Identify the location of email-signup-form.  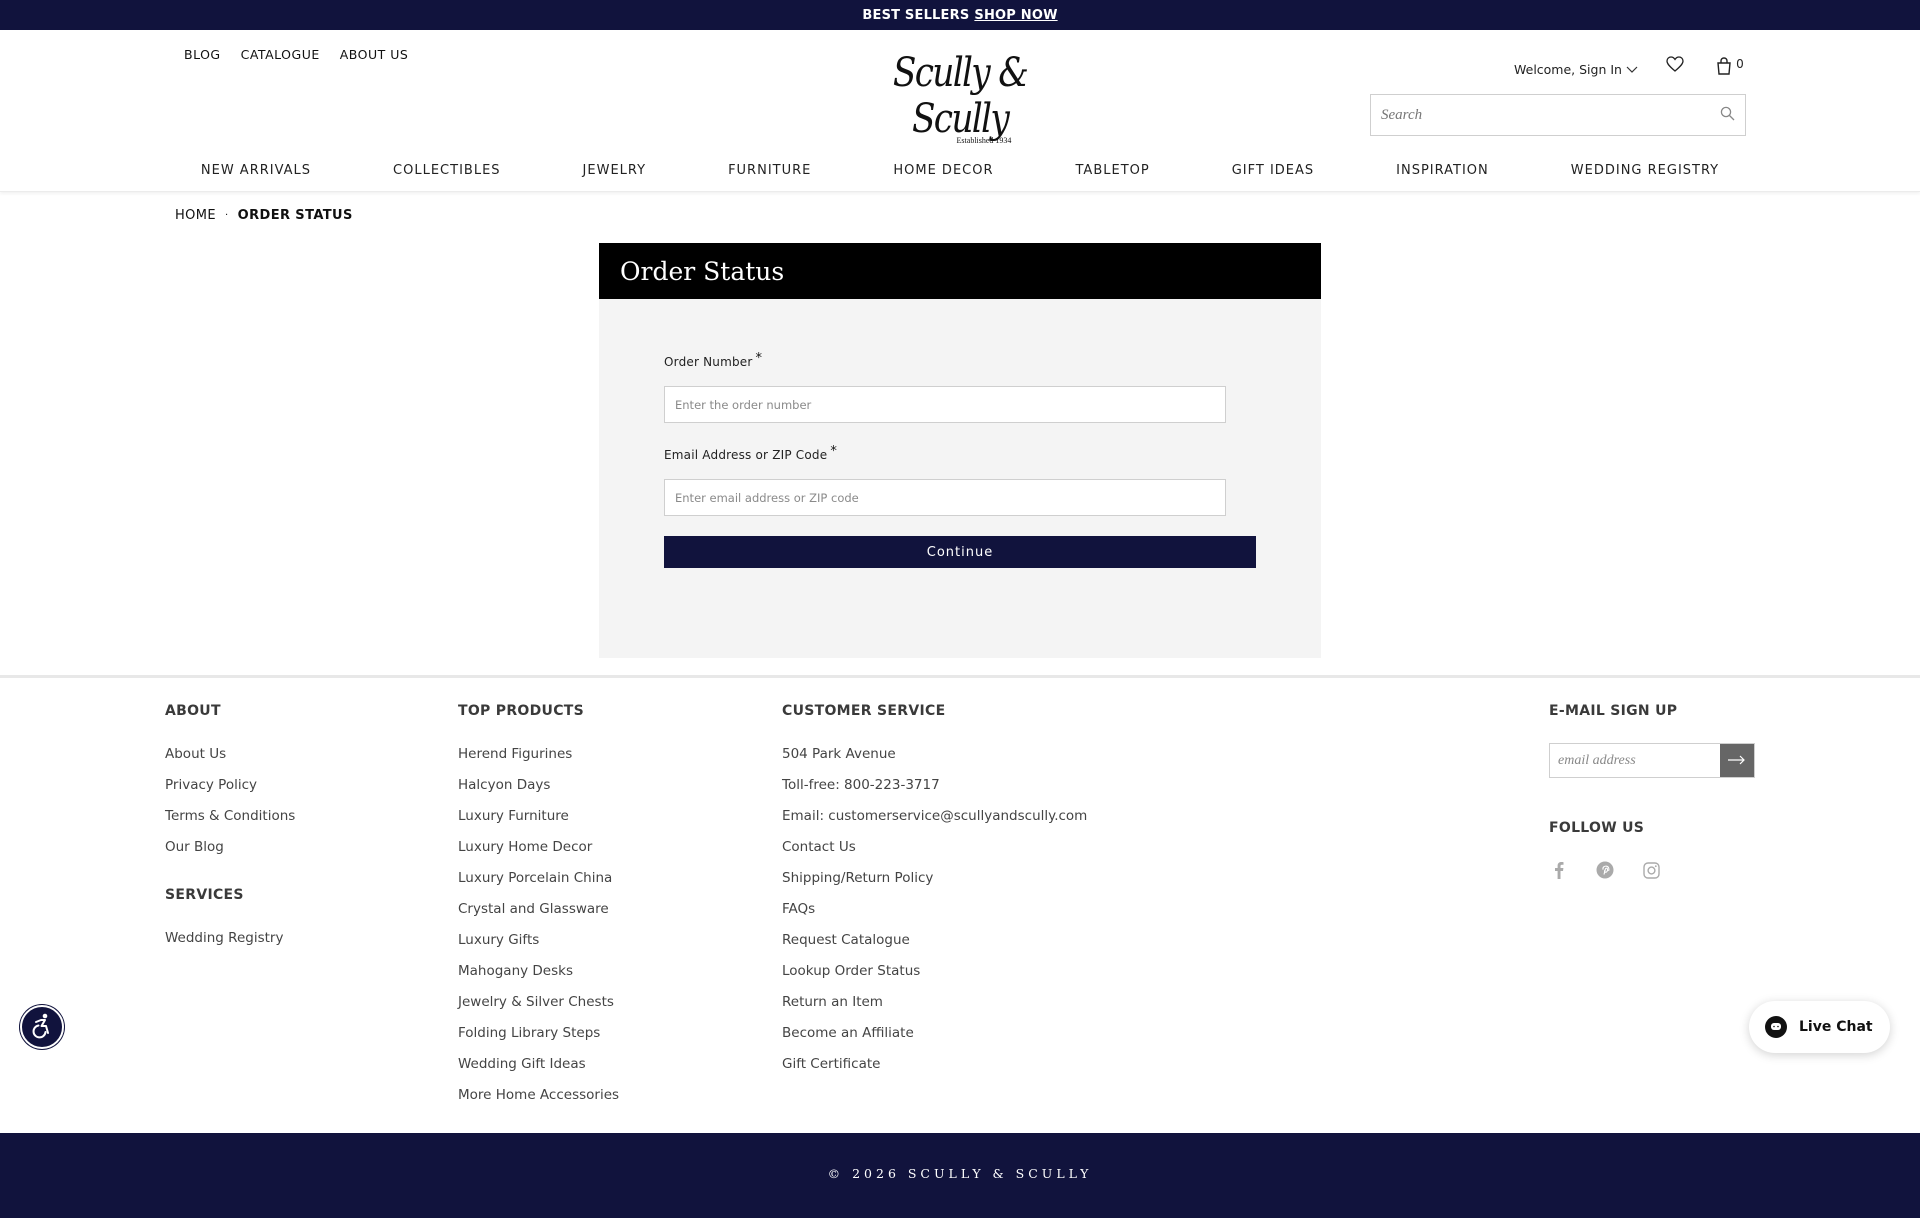
(1652, 760).